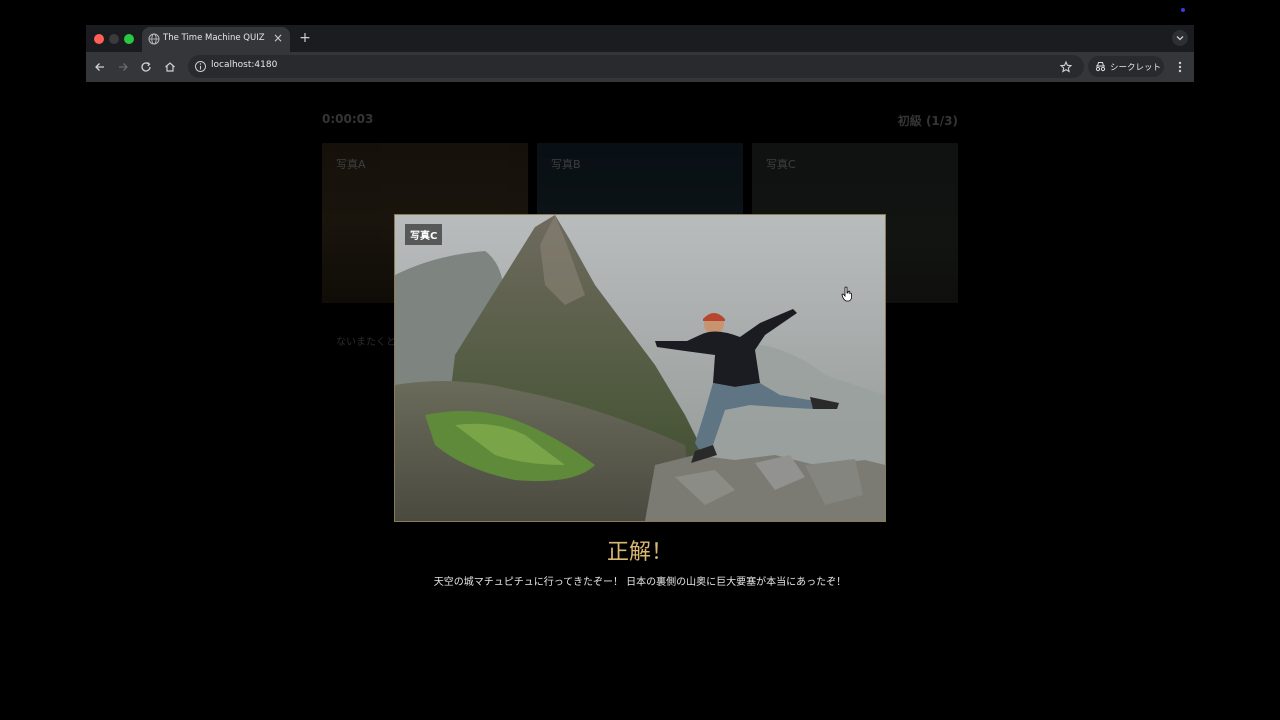  I want to click on tab-search-button, so click(1180, 38).